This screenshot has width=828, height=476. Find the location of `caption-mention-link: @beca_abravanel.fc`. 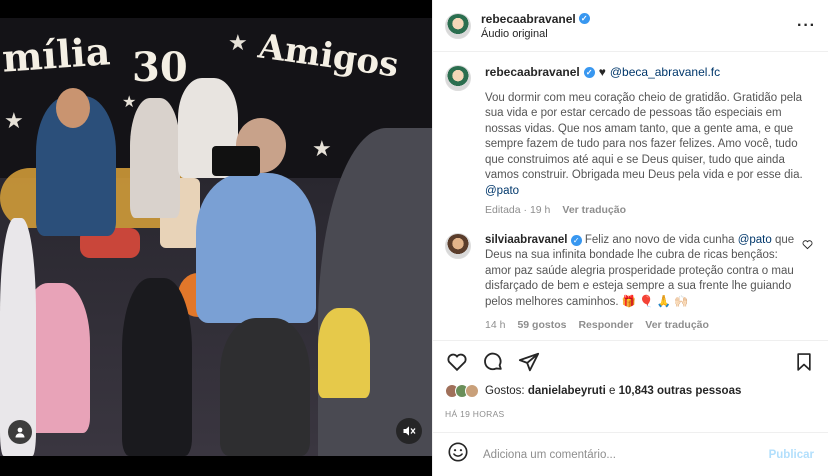

caption-mention-link: @beca_abravanel.fc is located at coordinates (665, 73).